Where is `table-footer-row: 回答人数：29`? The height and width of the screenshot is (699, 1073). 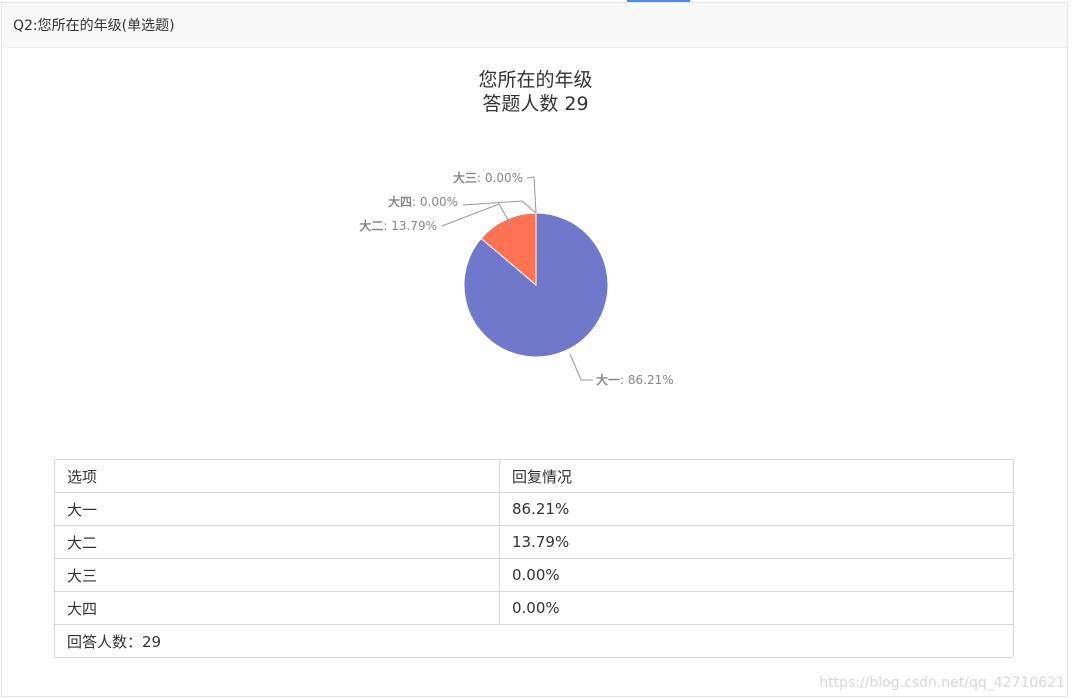 table-footer-row: 回答人数：29 is located at coordinates (534, 641).